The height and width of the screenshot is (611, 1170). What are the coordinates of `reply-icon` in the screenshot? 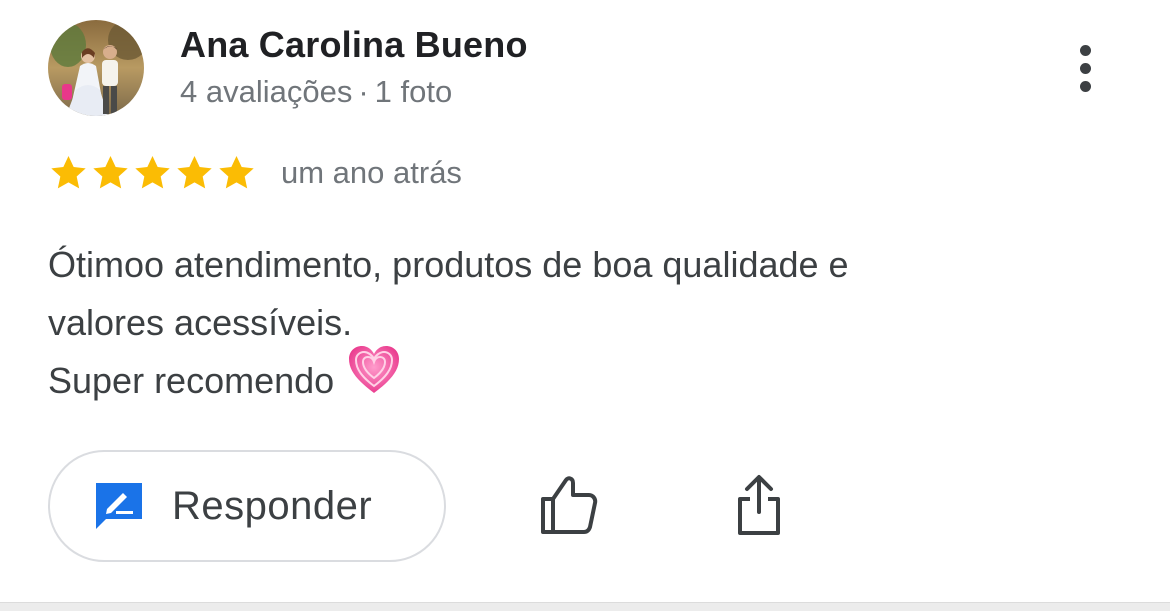 It's located at (119, 506).